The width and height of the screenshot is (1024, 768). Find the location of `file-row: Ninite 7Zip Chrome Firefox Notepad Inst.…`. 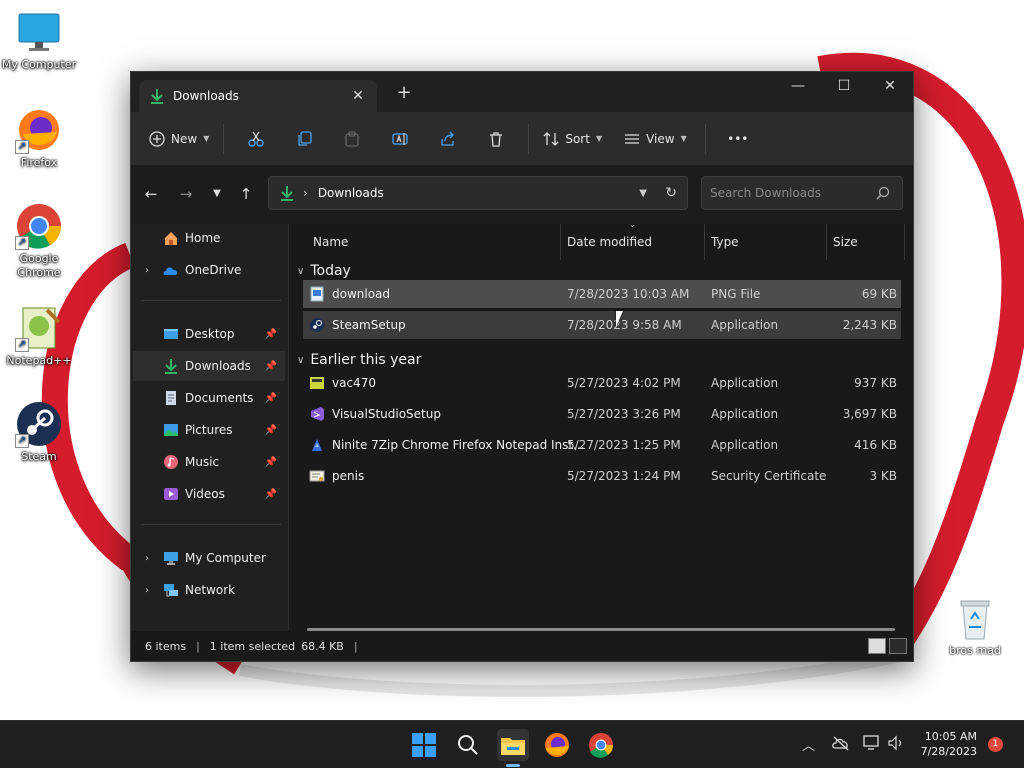

file-row: Ninite 7Zip Chrome Firefox Notepad Inst.… is located at coordinates (602, 445).